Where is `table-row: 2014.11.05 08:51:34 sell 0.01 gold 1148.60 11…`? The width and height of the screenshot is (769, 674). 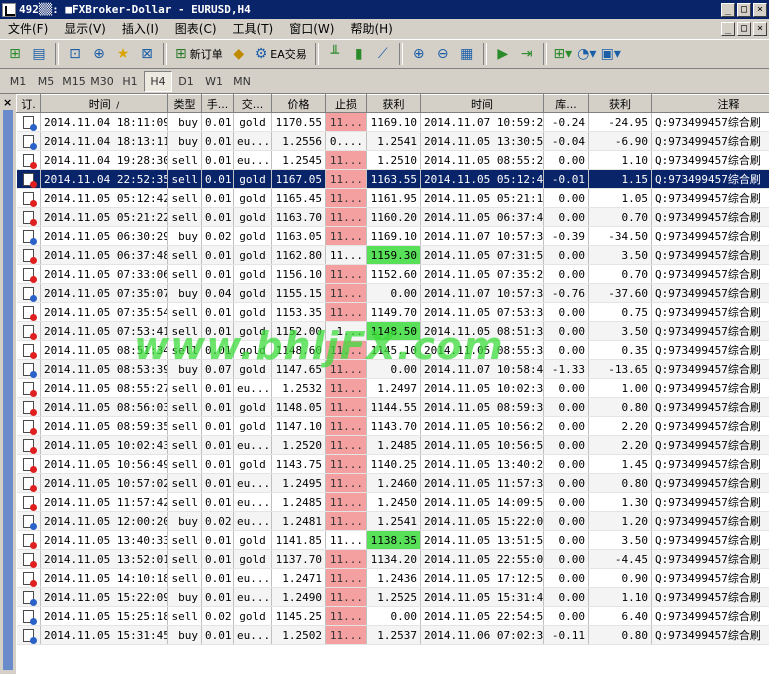 table-row: 2014.11.05 08:51:34 sell 0.01 gold 1148.60 11… is located at coordinates (392, 350).